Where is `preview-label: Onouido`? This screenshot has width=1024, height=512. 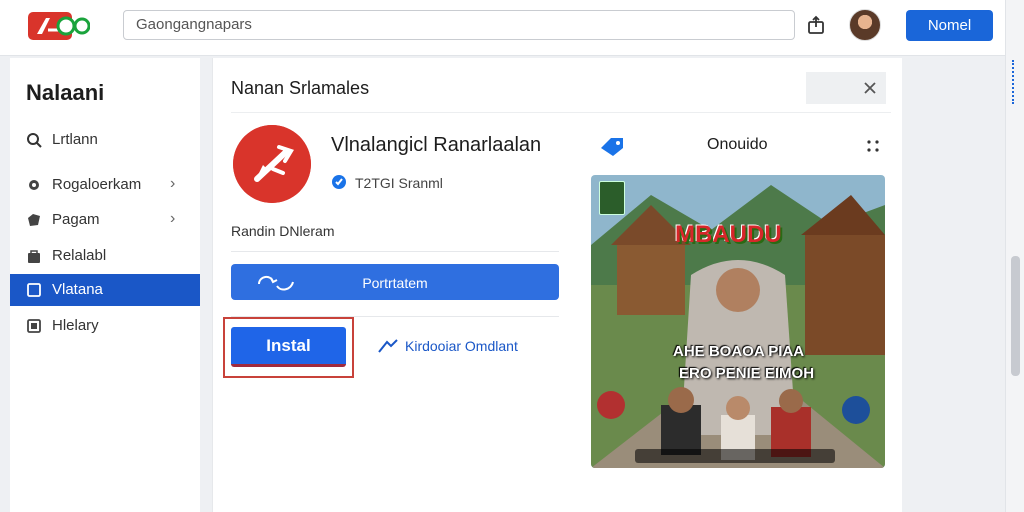 preview-label: Onouido is located at coordinates (737, 144).